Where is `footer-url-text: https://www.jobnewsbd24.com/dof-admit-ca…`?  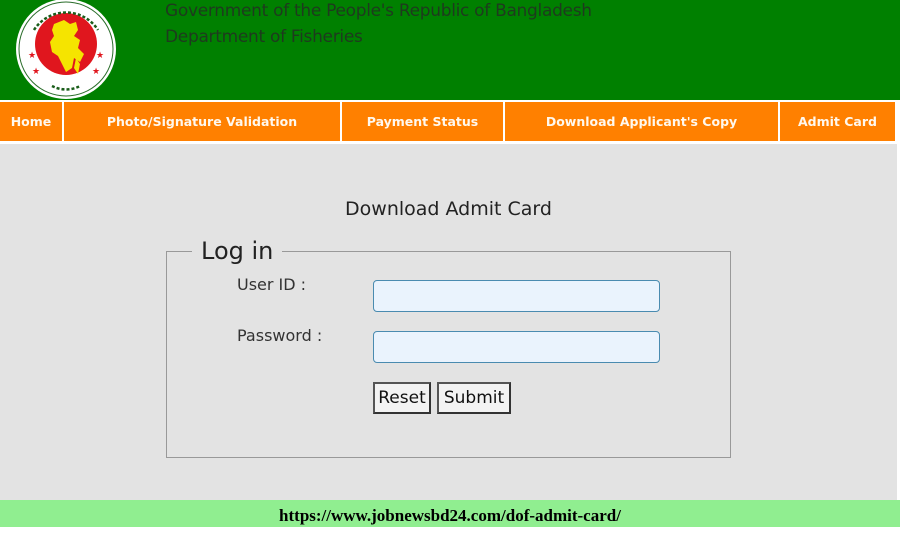
footer-url-text: https://www.jobnewsbd24.com/dof-admit-ca… is located at coordinates (450, 515).